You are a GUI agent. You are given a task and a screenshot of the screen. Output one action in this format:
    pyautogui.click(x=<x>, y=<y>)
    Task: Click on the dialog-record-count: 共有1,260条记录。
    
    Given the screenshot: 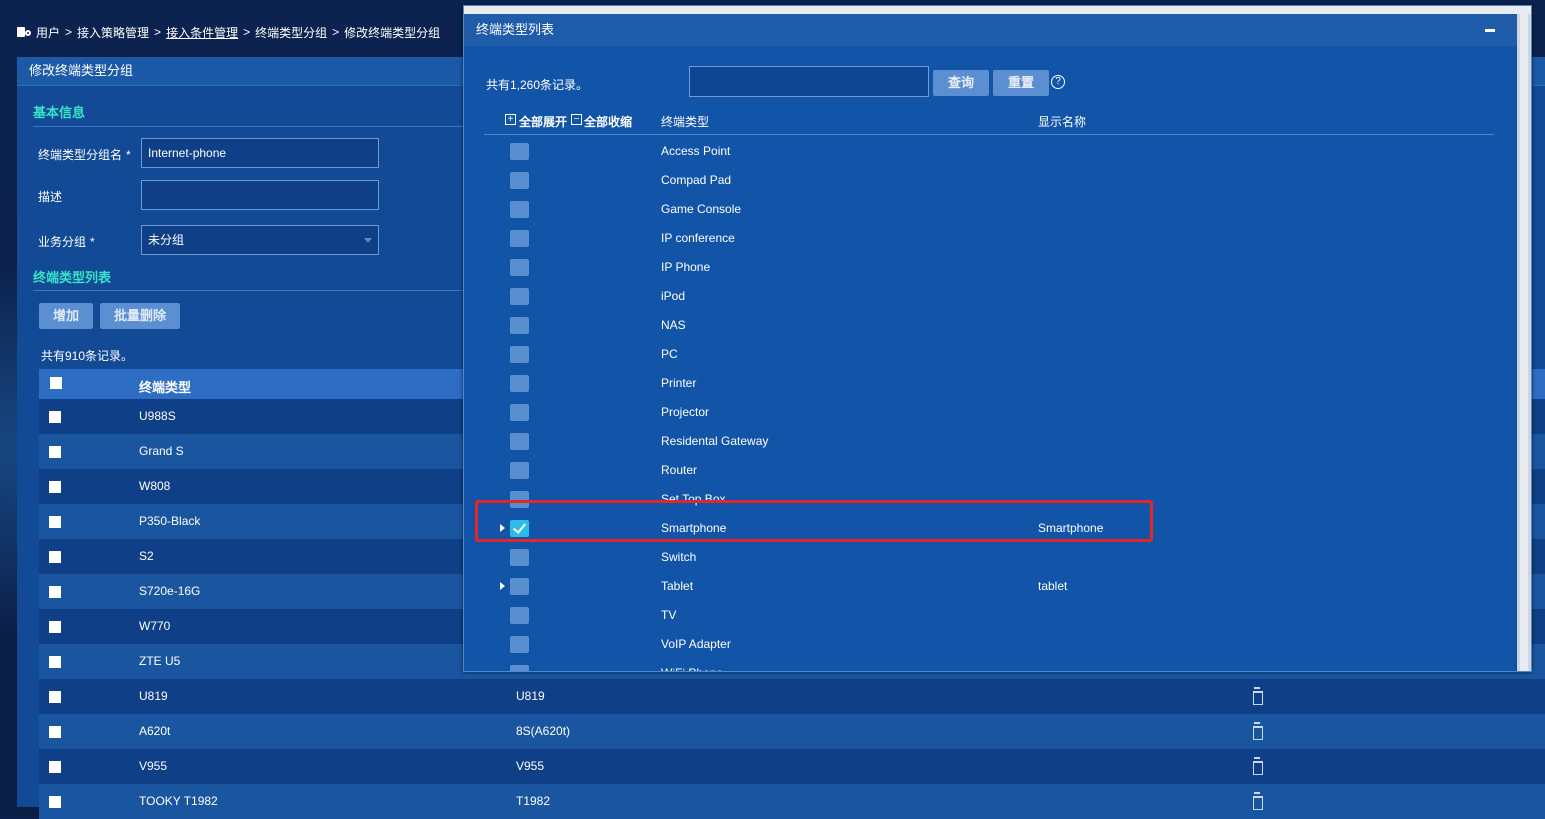 What is the action you would take?
    pyautogui.click(x=537, y=85)
    